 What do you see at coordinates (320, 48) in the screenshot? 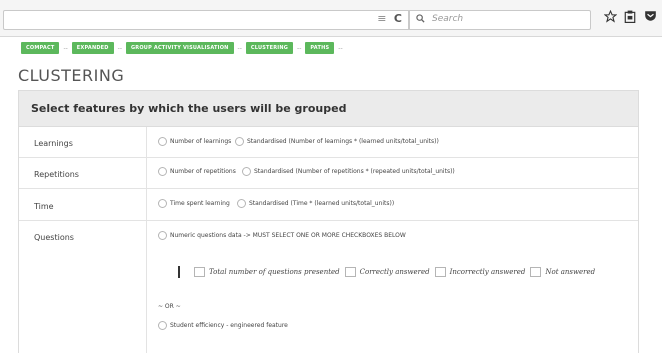
I see `crumb-paths: PATHS` at bounding box center [320, 48].